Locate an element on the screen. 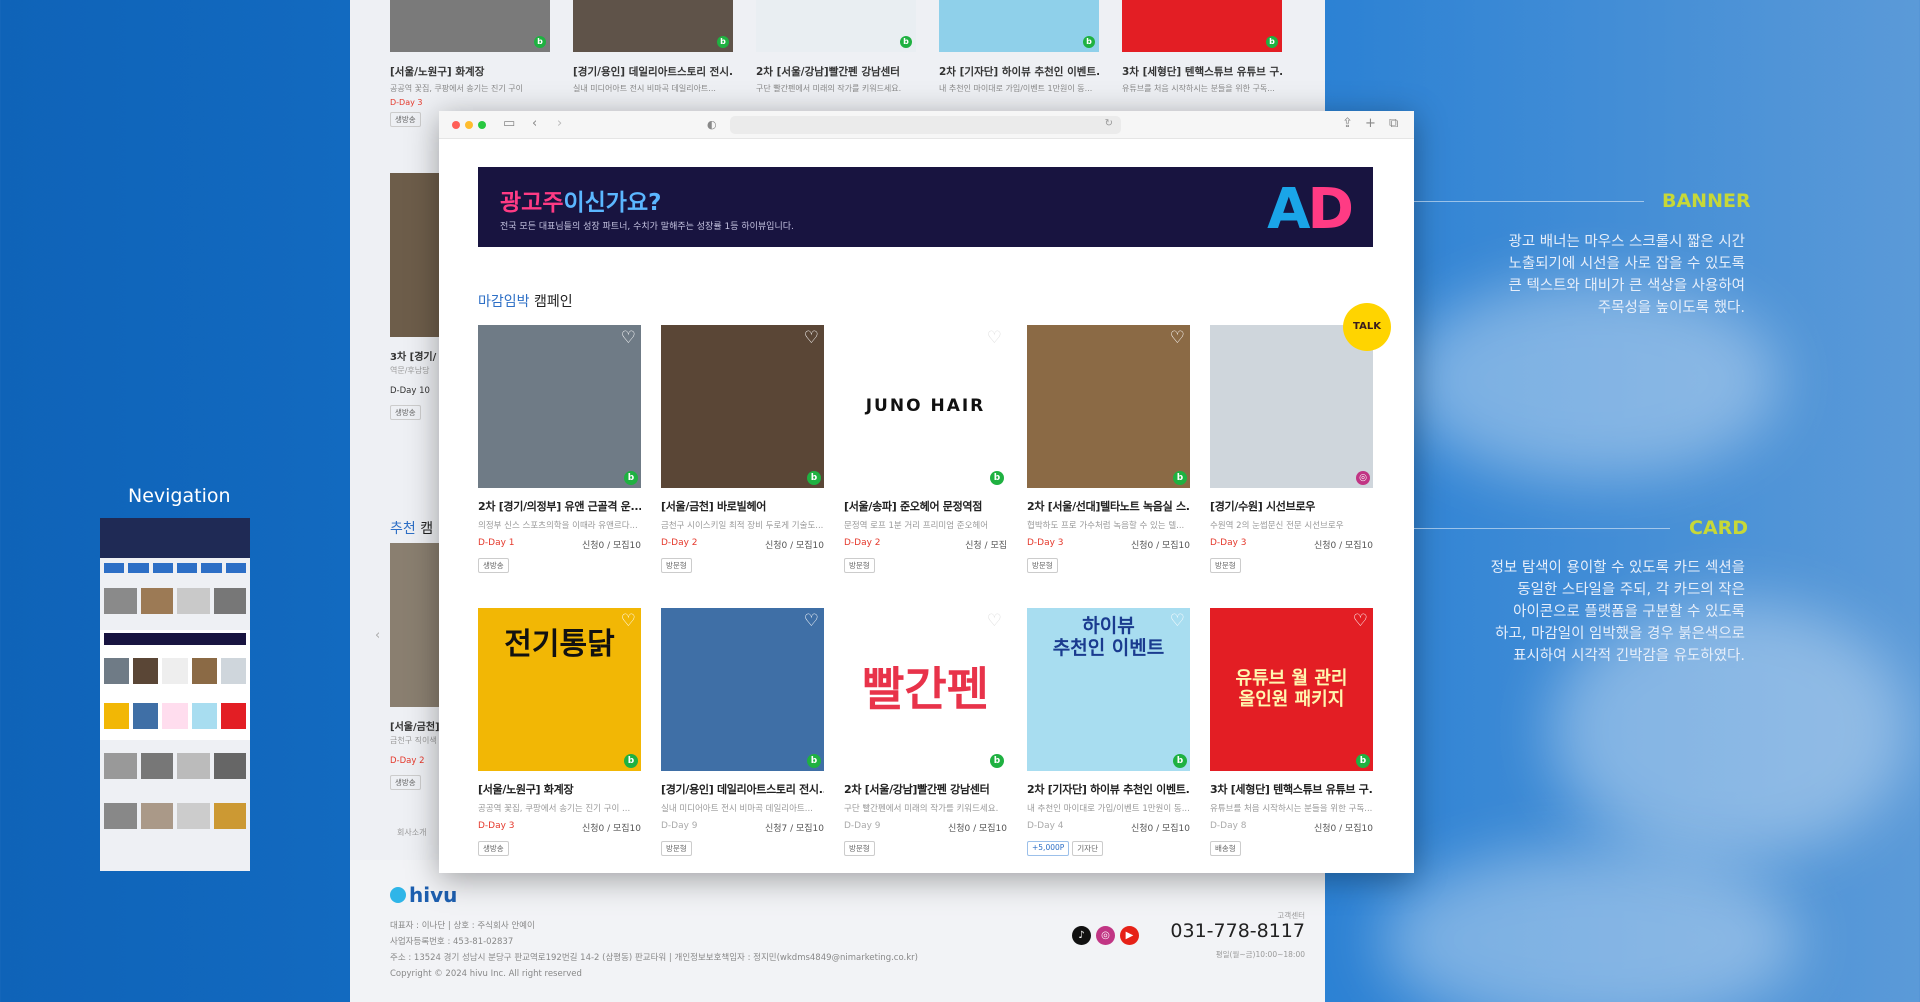  youtube-icon: ▶ is located at coordinates (1129, 935).